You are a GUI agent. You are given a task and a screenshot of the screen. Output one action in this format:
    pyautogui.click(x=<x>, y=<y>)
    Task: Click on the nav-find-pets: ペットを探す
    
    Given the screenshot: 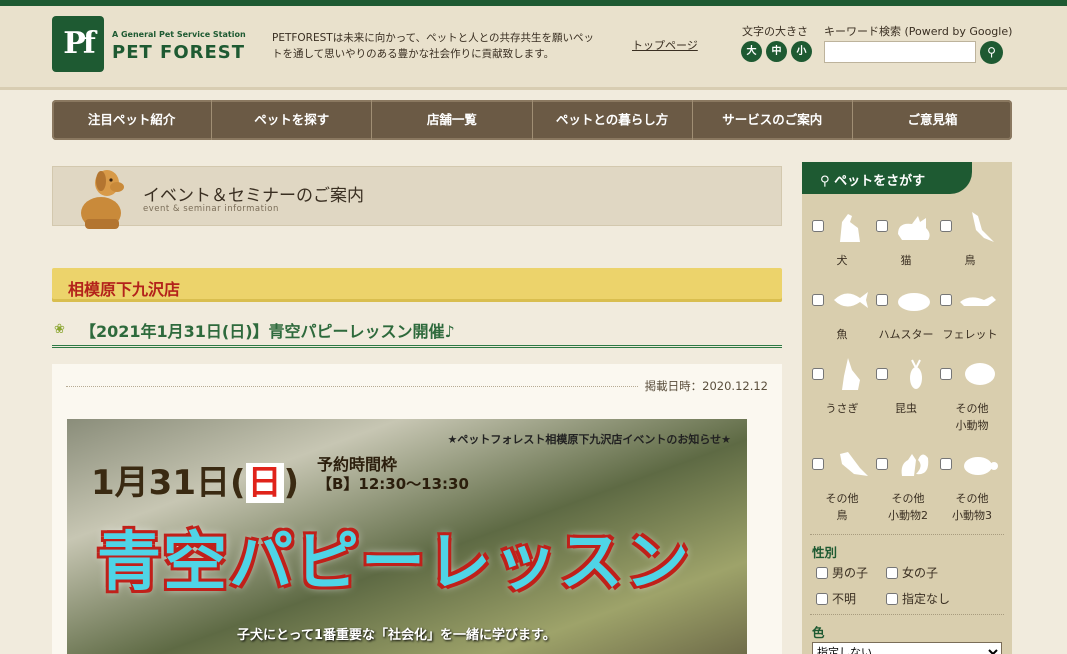 What is the action you would take?
    pyautogui.click(x=292, y=120)
    